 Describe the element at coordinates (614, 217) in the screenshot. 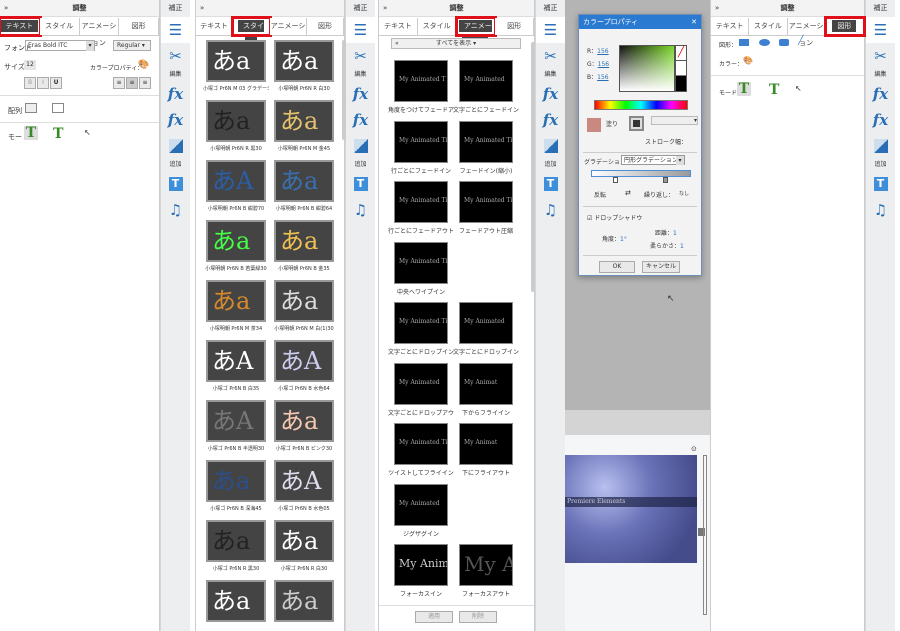

I see `drop-shadow-checkbox: ☑ ドロップシャドウ` at that location.